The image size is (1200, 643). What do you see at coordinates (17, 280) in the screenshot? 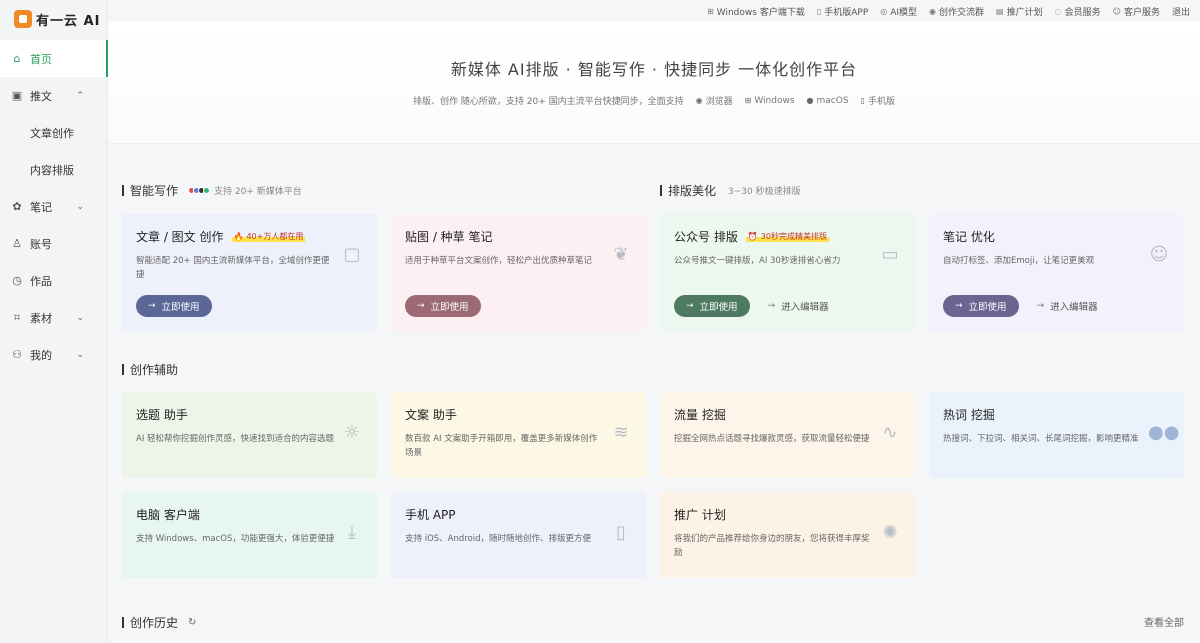
I see `works-icon: ◷` at bounding box center [17, 280].